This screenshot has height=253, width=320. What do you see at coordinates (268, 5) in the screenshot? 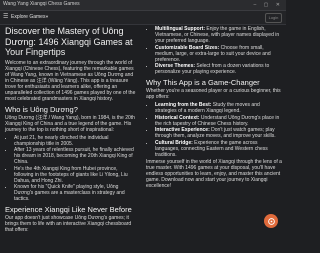
I see `window-controls: – ▢ ✕` at bounding box center [268, 5].